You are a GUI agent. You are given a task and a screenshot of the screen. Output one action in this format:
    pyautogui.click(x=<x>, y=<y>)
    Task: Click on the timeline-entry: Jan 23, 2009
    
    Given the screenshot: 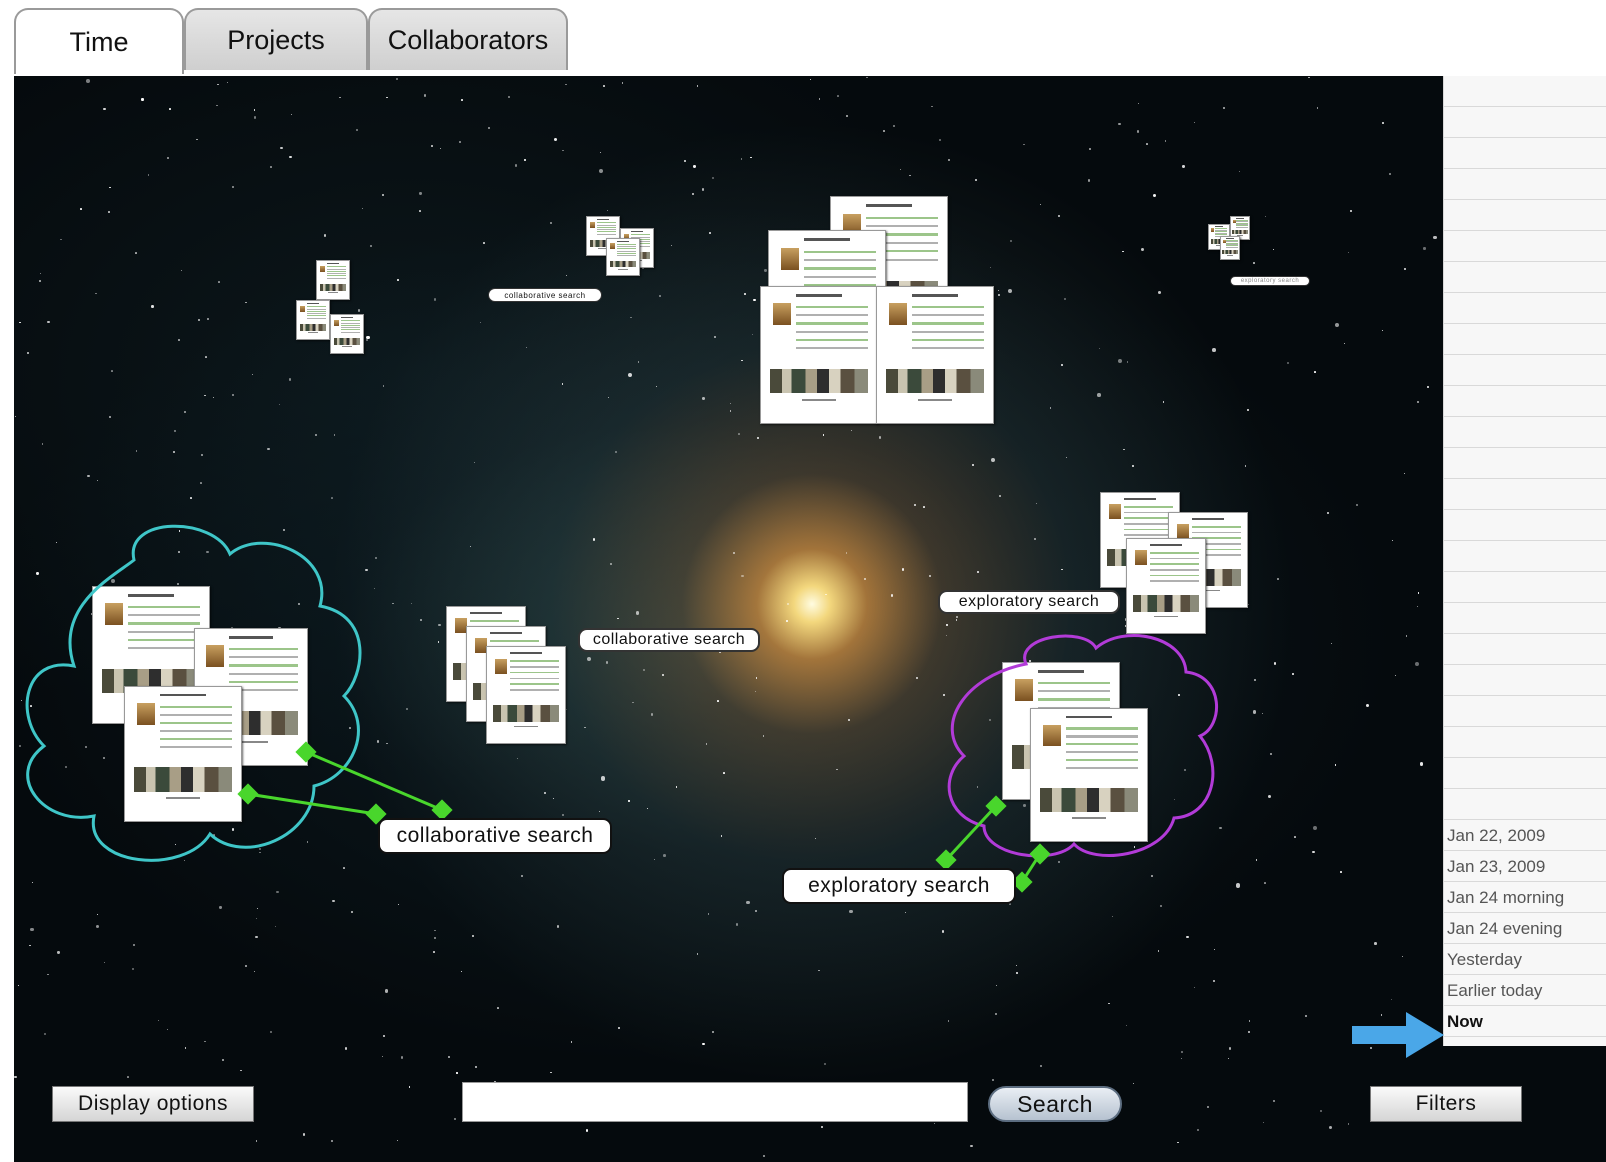 What is the action you would take?
    pyautogui.click(x=1525, y=866)
    